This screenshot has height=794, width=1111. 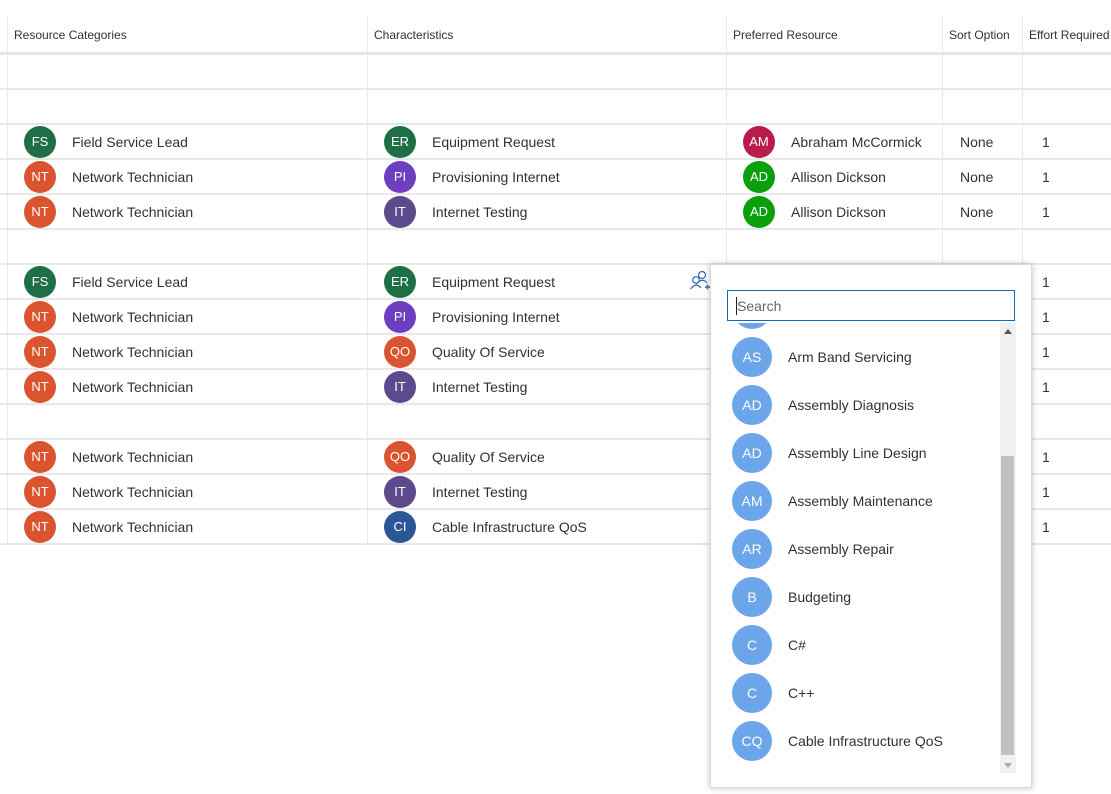 What do you see at coordinates (835, 34) in the screenshot?
I see `column-header-preferred-resource: Preferred Resource` at bounding box center [835, 34].